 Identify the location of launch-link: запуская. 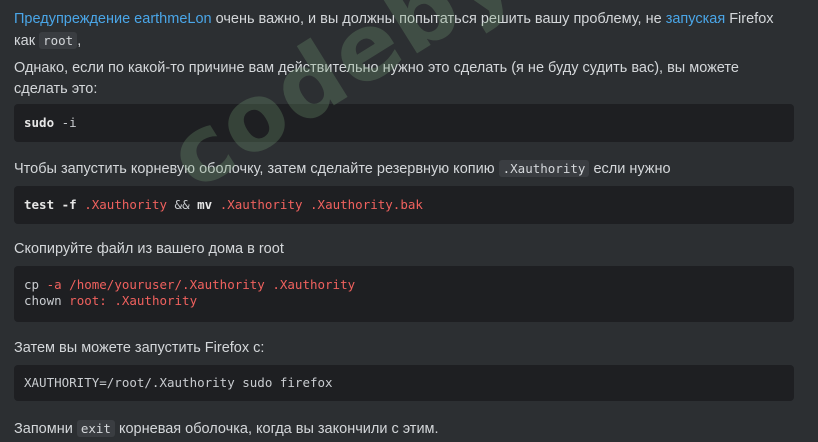
(695, 19).